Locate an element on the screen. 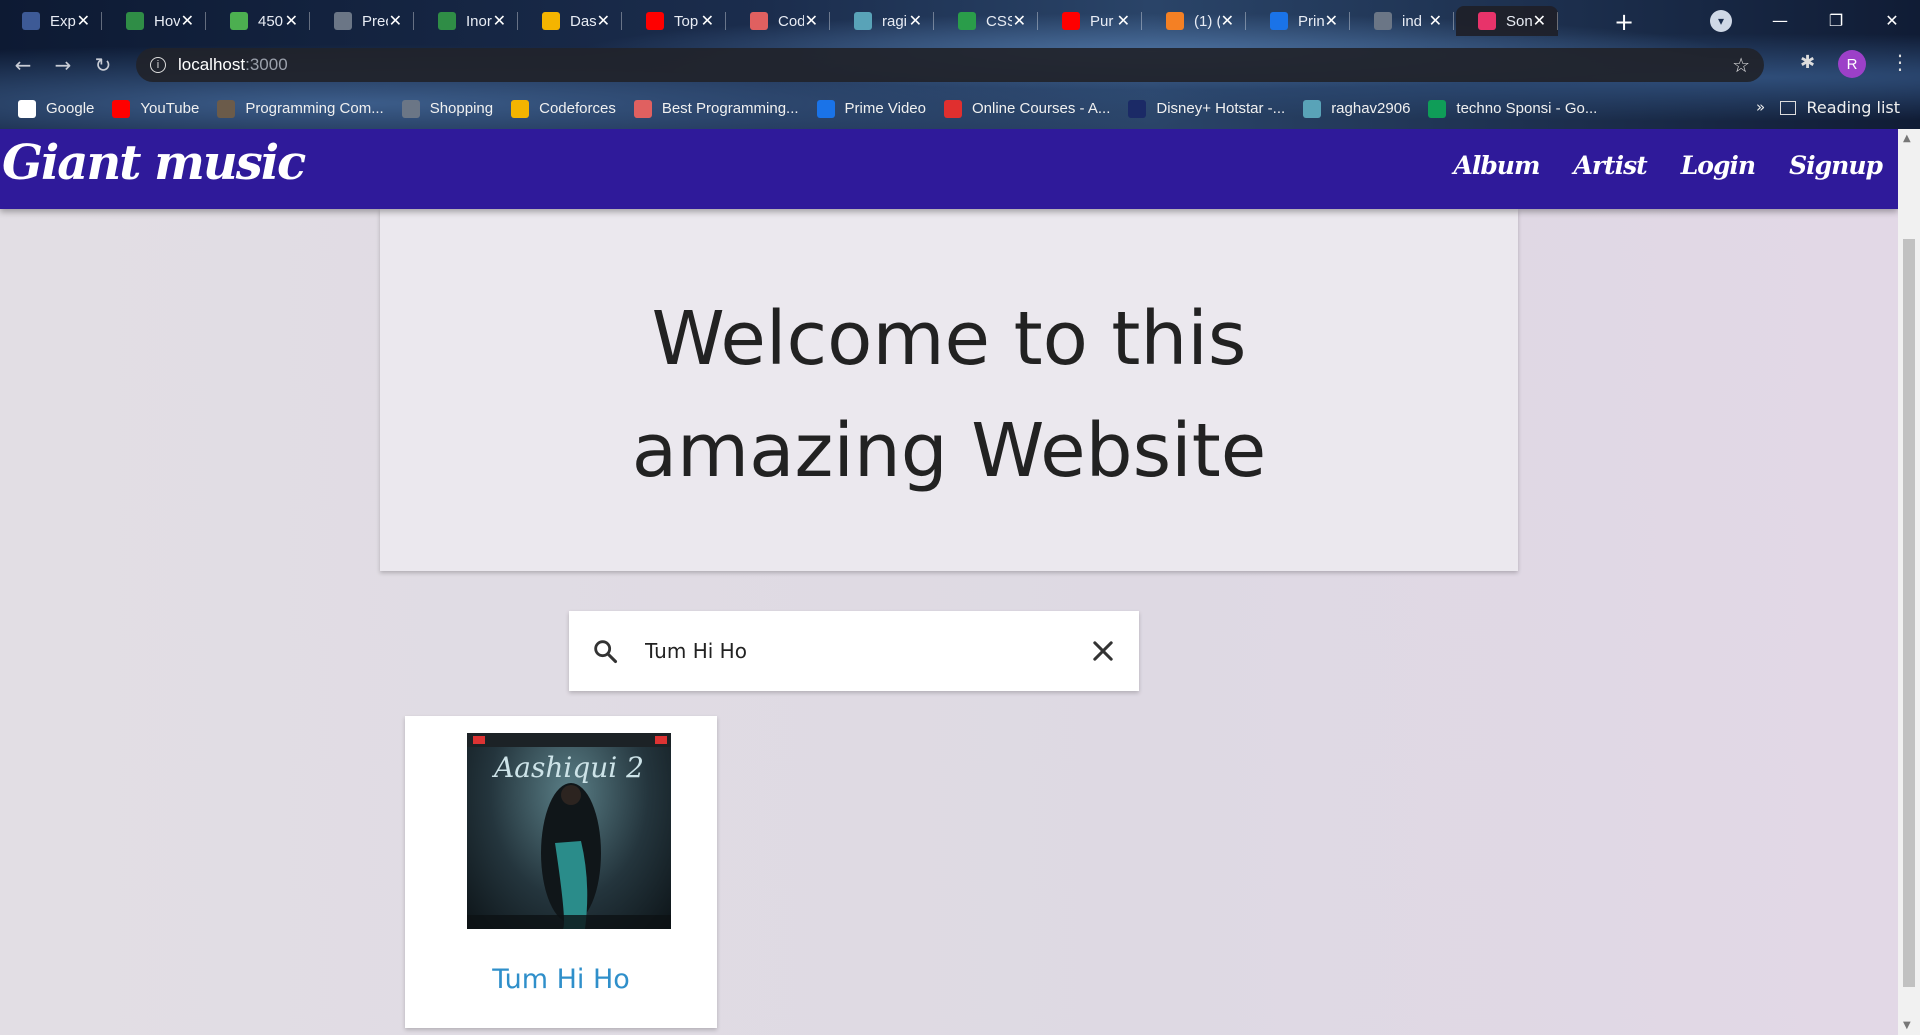 The image size is (1920, 1035). bookmark-item: Prime Video is located at coordinates (871, 108).